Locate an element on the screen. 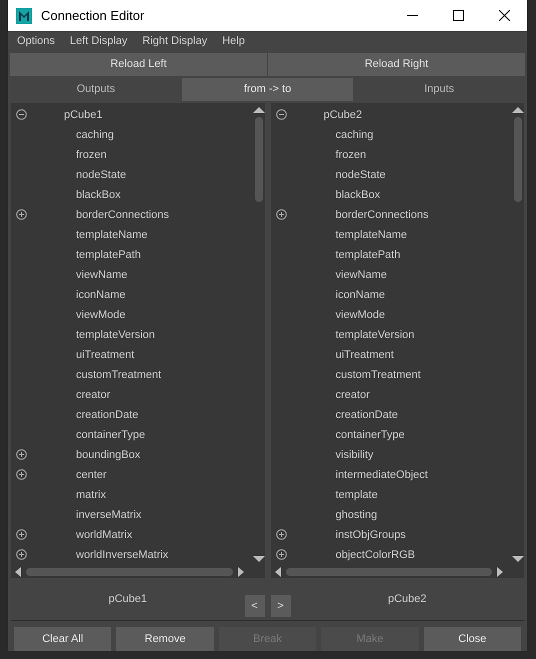  app-logo-icon is located at coordinates (24, 16).